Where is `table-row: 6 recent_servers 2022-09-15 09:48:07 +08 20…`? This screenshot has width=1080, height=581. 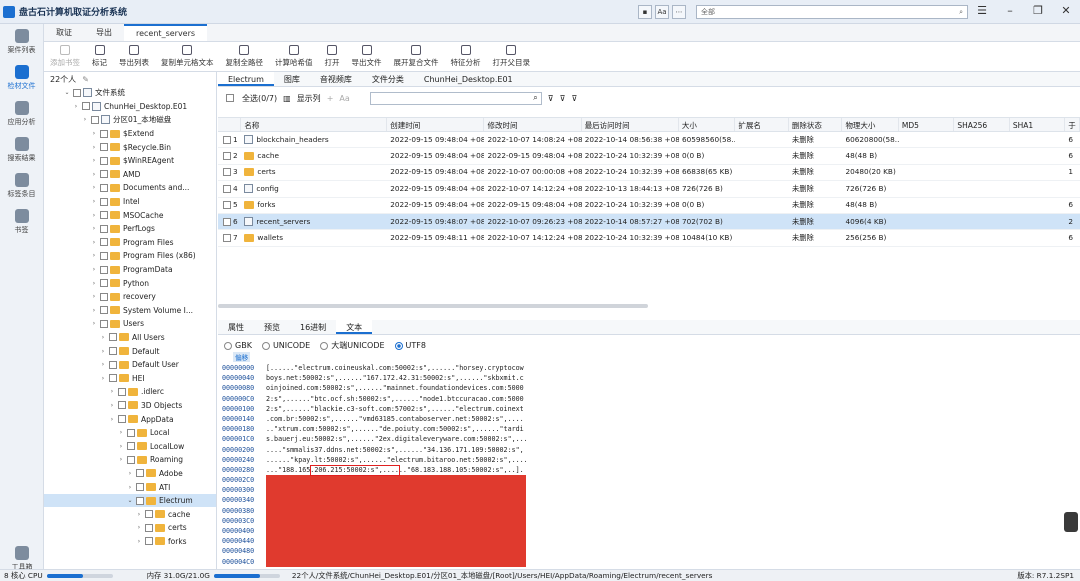
table-row: 6 recent_servers 2022-09-15 09:48:07 +08 20… is located at coordinates (649, 222).